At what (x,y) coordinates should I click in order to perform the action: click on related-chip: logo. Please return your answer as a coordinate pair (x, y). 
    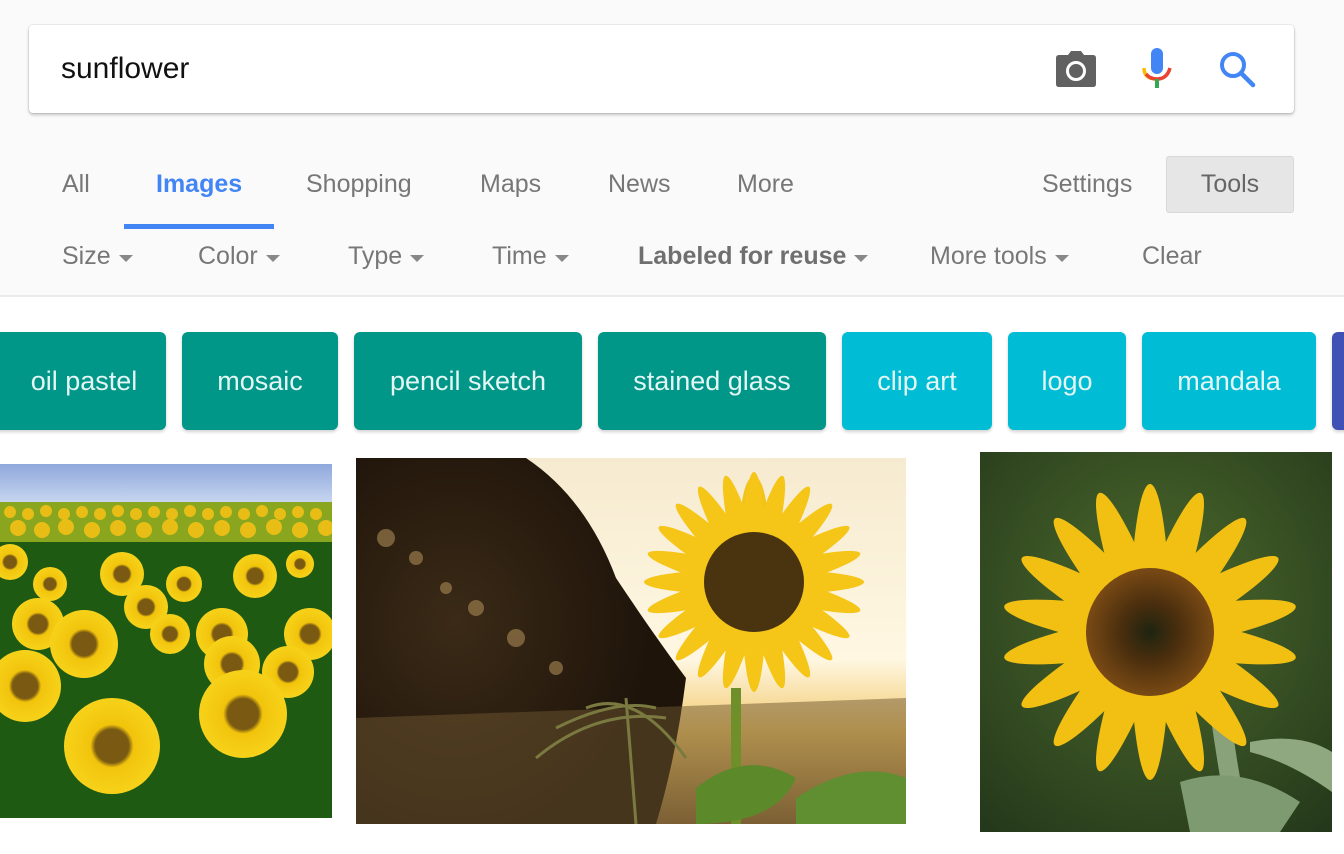
    Looking at the image, I should click on (1067, 381).